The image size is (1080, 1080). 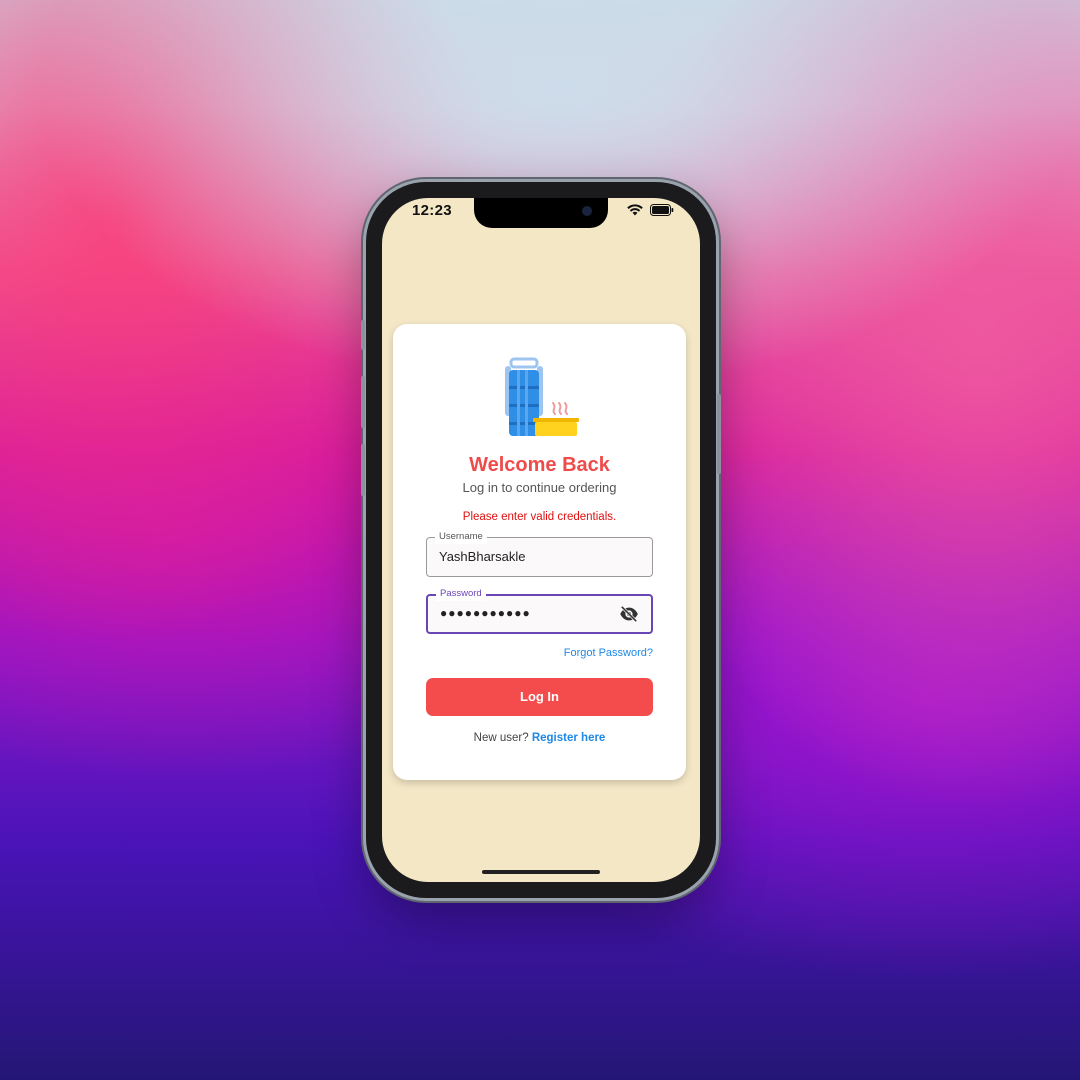 I want to click on password-label: Password, so click(x=461, y=594).